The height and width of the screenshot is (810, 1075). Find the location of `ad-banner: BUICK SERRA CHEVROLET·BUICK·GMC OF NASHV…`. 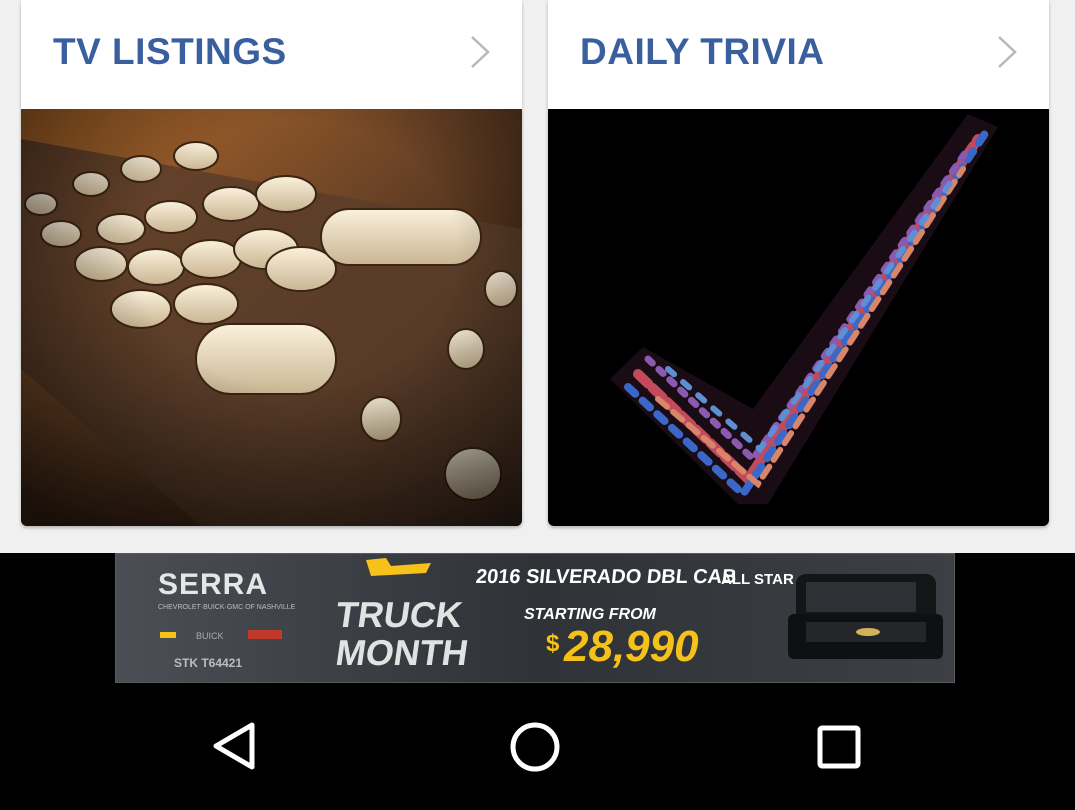

ad-banner: BUICK SERRA CHEVROLET·BUICK·GMC OF NASHV… is located at coordinates (535, 618).